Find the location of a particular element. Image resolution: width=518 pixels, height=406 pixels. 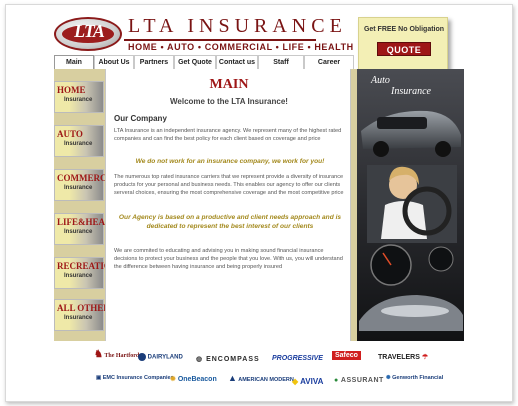

partner-dairyland: DAIRYLAND is located at coordinates (160, 357).